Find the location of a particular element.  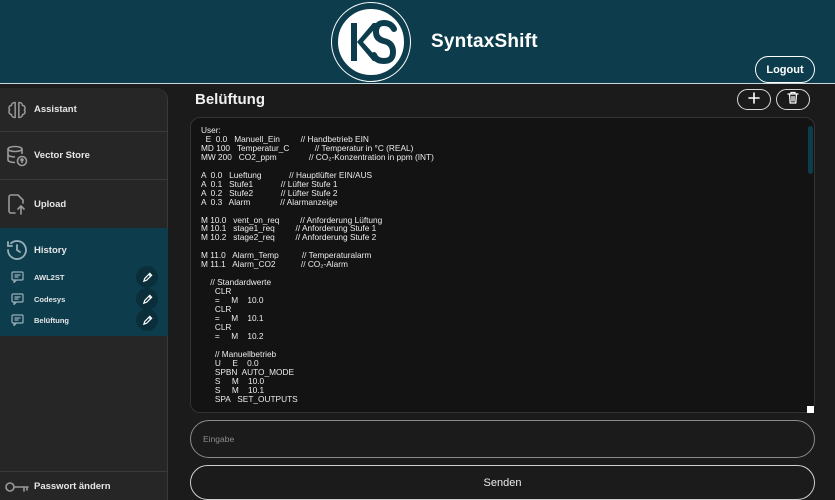

add-button is located at coordinates (754, 99).